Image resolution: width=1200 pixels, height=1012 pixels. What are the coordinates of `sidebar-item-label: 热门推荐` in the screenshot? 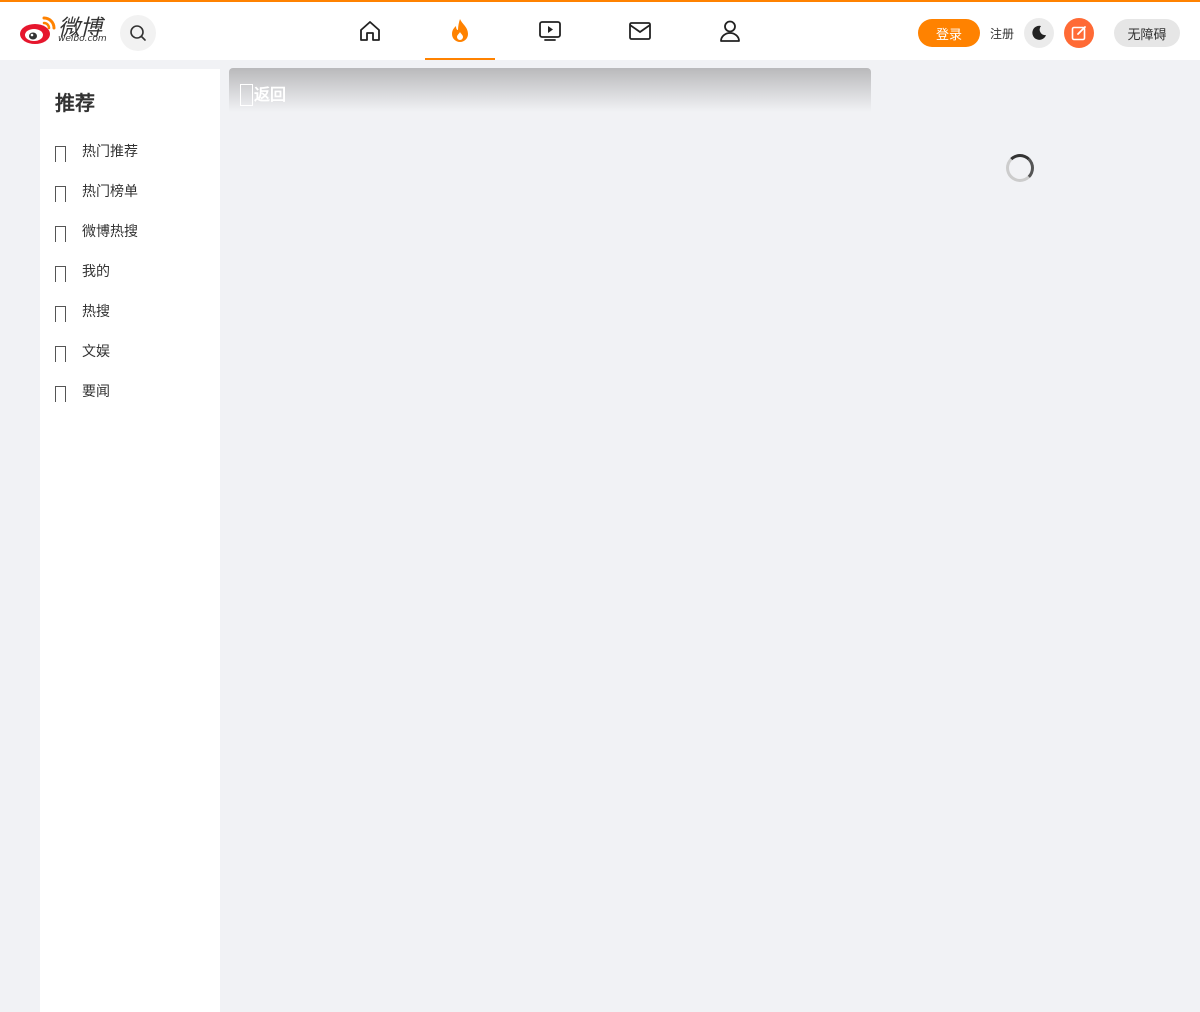 It's located at (110, 152).